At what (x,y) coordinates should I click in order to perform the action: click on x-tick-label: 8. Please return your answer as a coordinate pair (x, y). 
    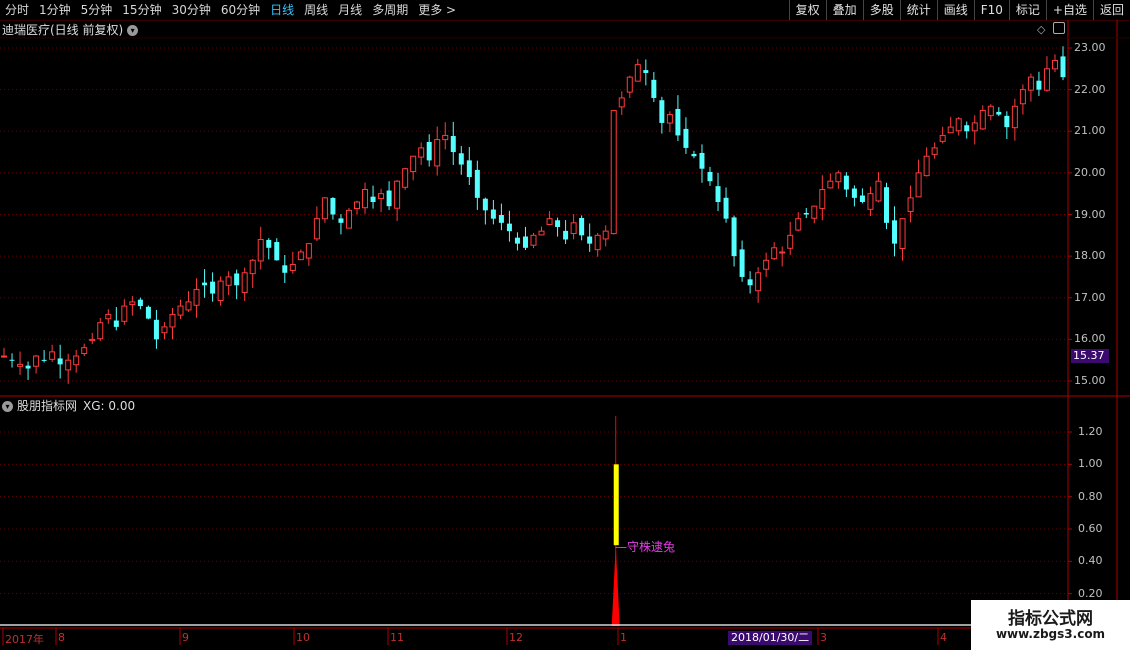
    Looking at the image, I should click on (61, 637).